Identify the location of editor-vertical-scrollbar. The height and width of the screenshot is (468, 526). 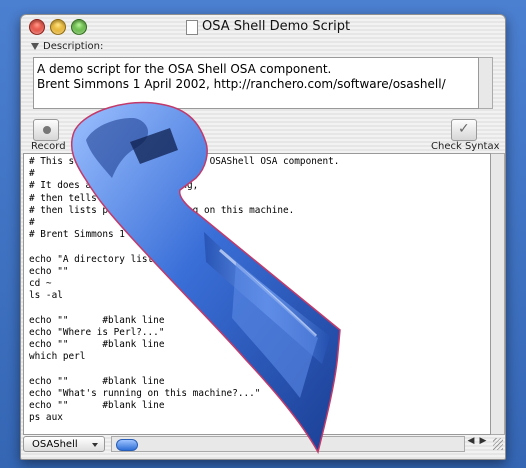
(498, 294).